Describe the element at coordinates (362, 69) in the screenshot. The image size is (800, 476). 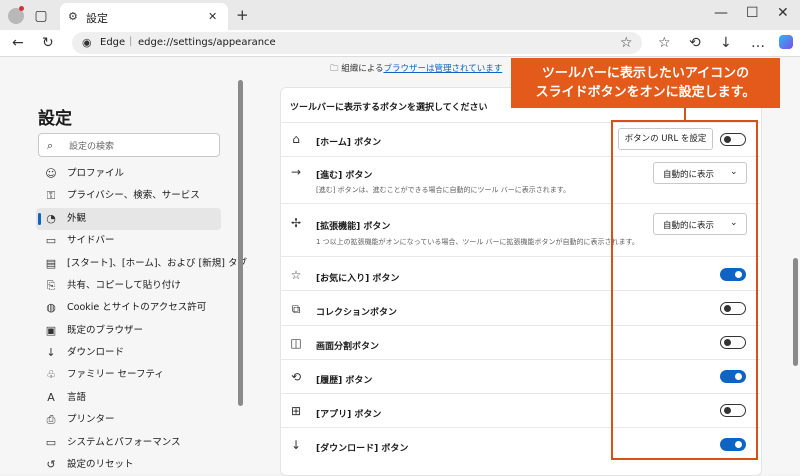
I see `managed-prefix: 組織による` at that location.